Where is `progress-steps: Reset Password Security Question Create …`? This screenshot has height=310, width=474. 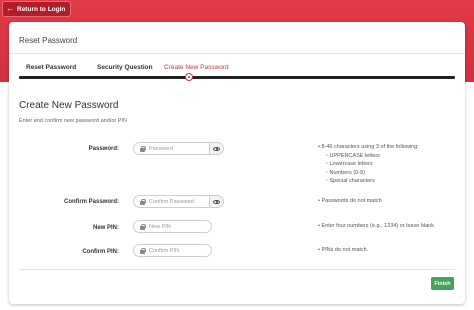 progress-steps: Reset Password Security Question Create … is located at coordinates (237, 74).